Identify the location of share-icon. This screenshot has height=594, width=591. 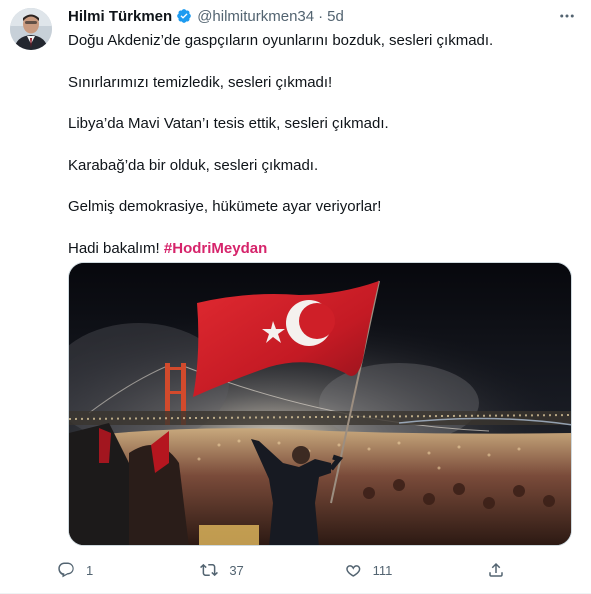
(496, 570).